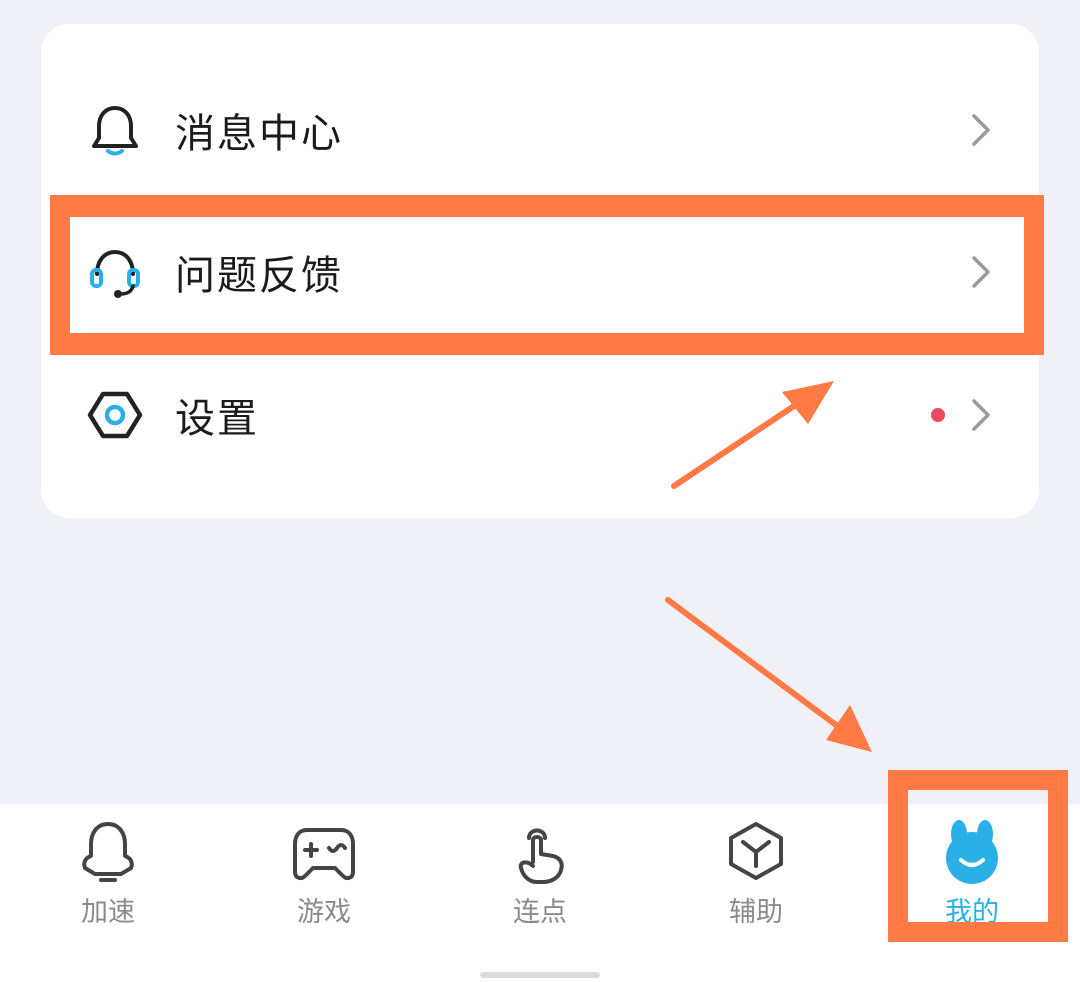 This screenshot has height=982, width=1080. Describe the element at coordinates (541, 856) in the screenshot. I see `tap-finger-icon` at that location.